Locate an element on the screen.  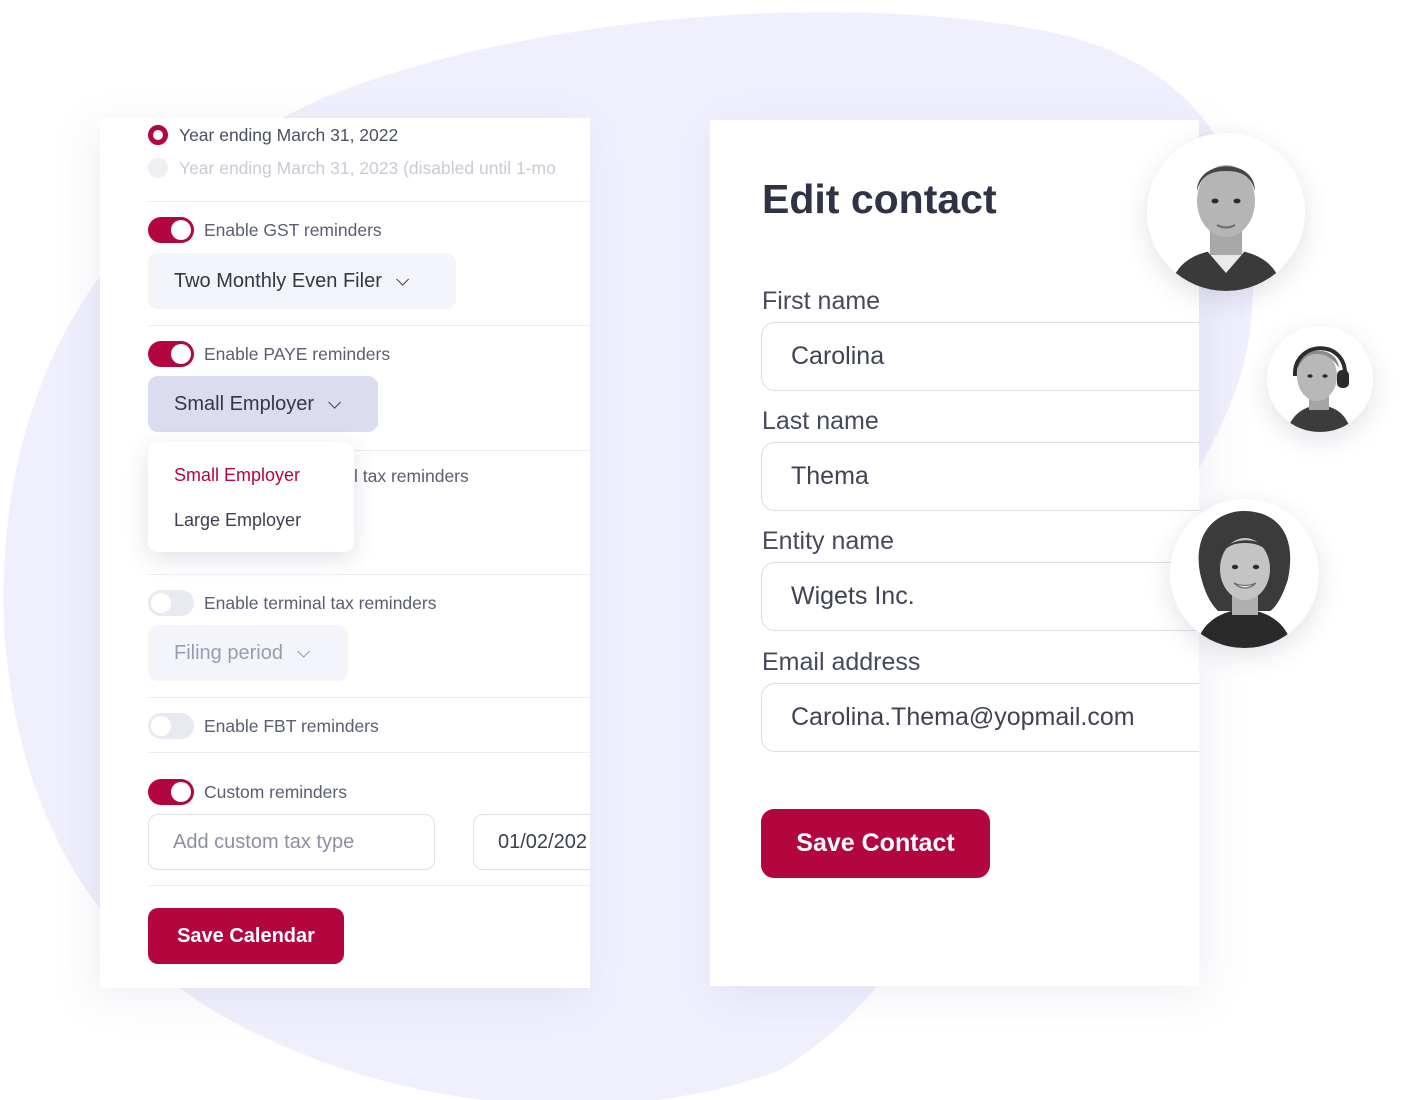
gst-filer-select-value: Two Monthly Even Filer is located at coordinates (278, 280).